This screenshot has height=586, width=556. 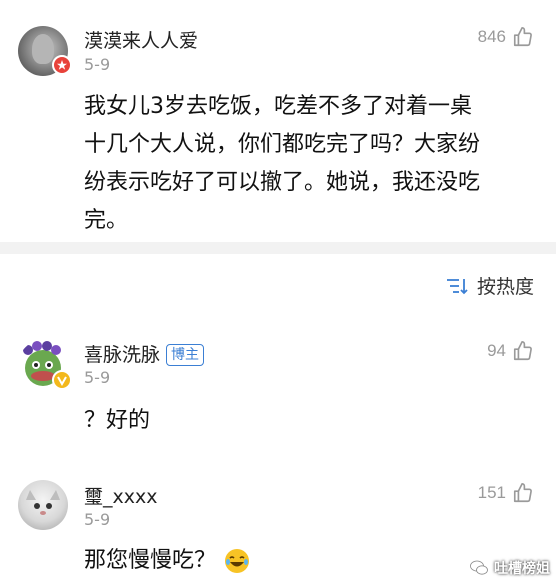 What do you see at coordinates (457, 286) in the screenshot?
I see `sort-icon` at bounding box center [457, 286].